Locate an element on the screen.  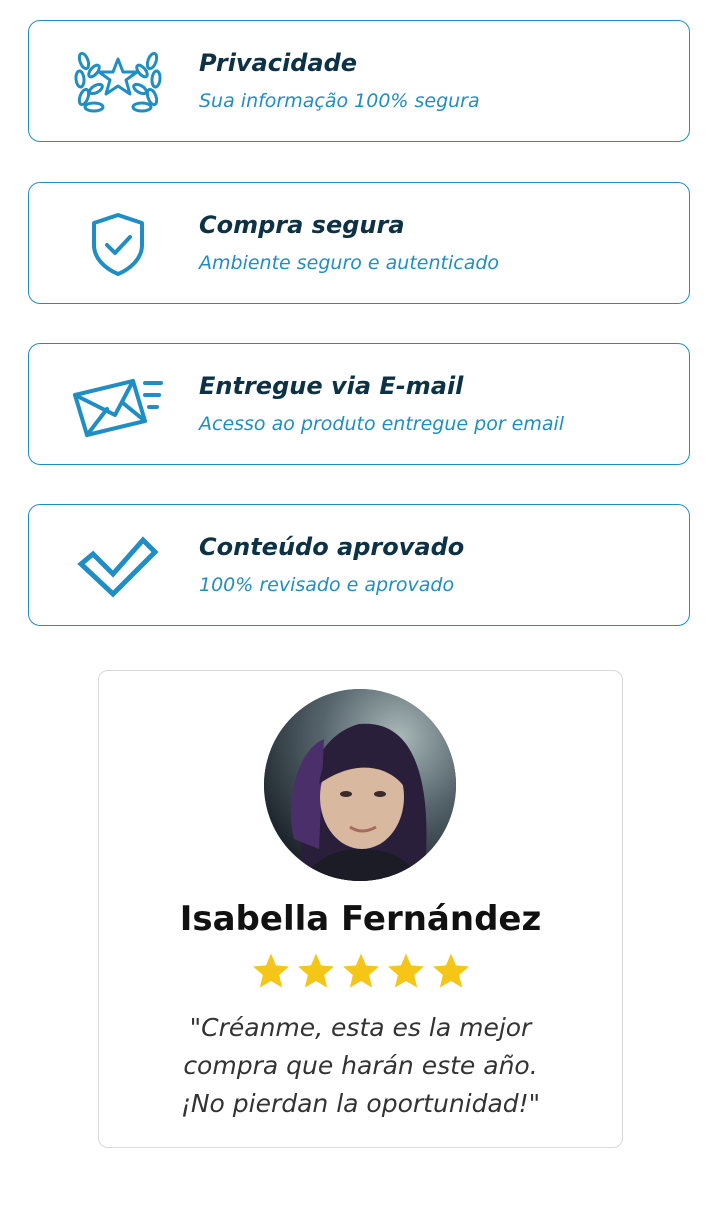
feature-title: Conteúdo aprovado is located at coordinates (332, 547).